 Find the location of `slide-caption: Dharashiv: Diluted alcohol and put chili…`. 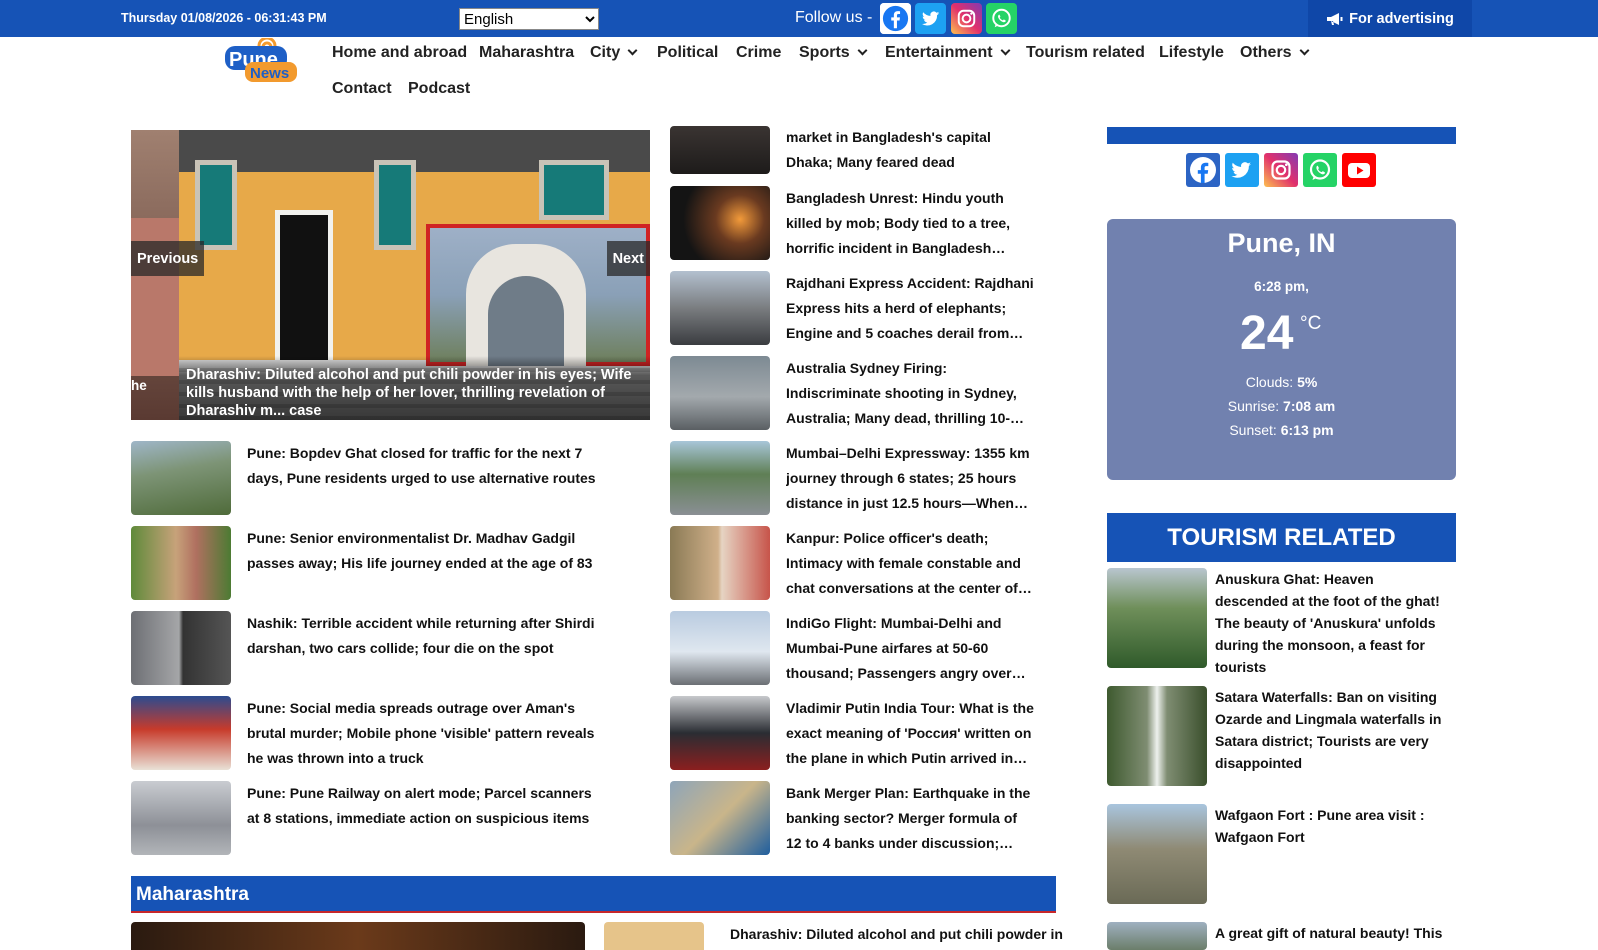

slide-caption: Dharashiv: Diluted alcohol and put chili… is located at coordinates (414, 388).